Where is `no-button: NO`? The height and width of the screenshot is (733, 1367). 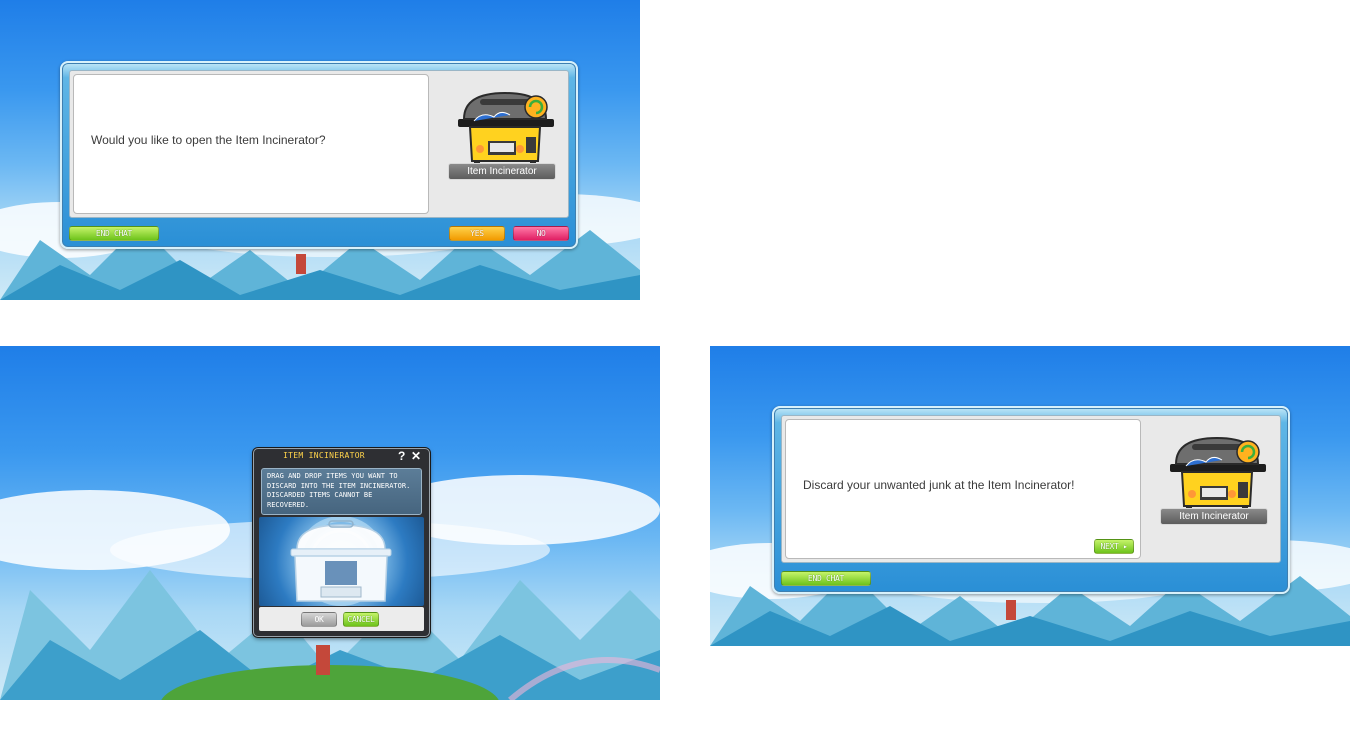
no-button: NO is located at coordinates (541, 233).